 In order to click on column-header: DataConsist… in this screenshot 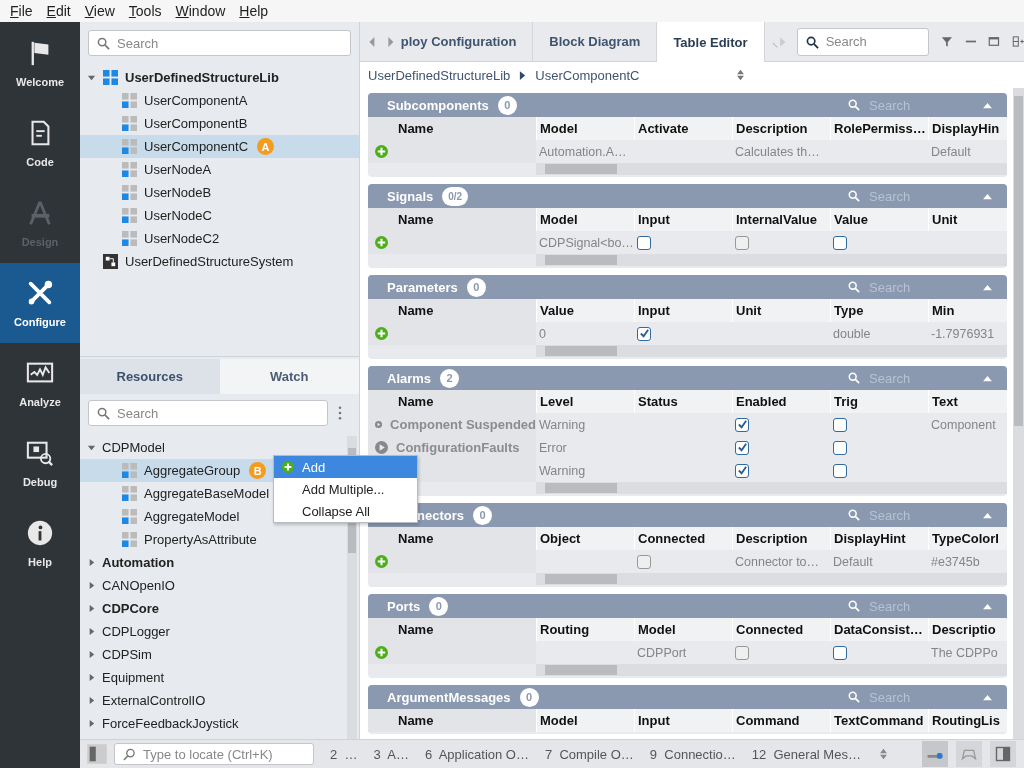, I will do `click(879, 629)`.